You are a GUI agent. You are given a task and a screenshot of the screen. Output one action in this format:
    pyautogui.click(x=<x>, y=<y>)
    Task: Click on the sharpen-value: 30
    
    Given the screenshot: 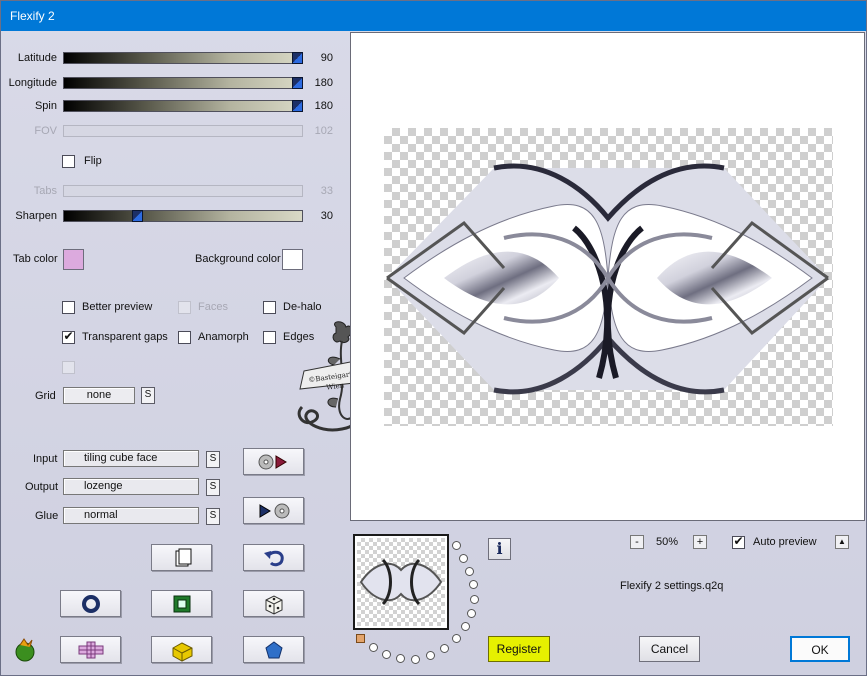 What is the action you would take?
    pyautogui.click(x=326, y=216)
    